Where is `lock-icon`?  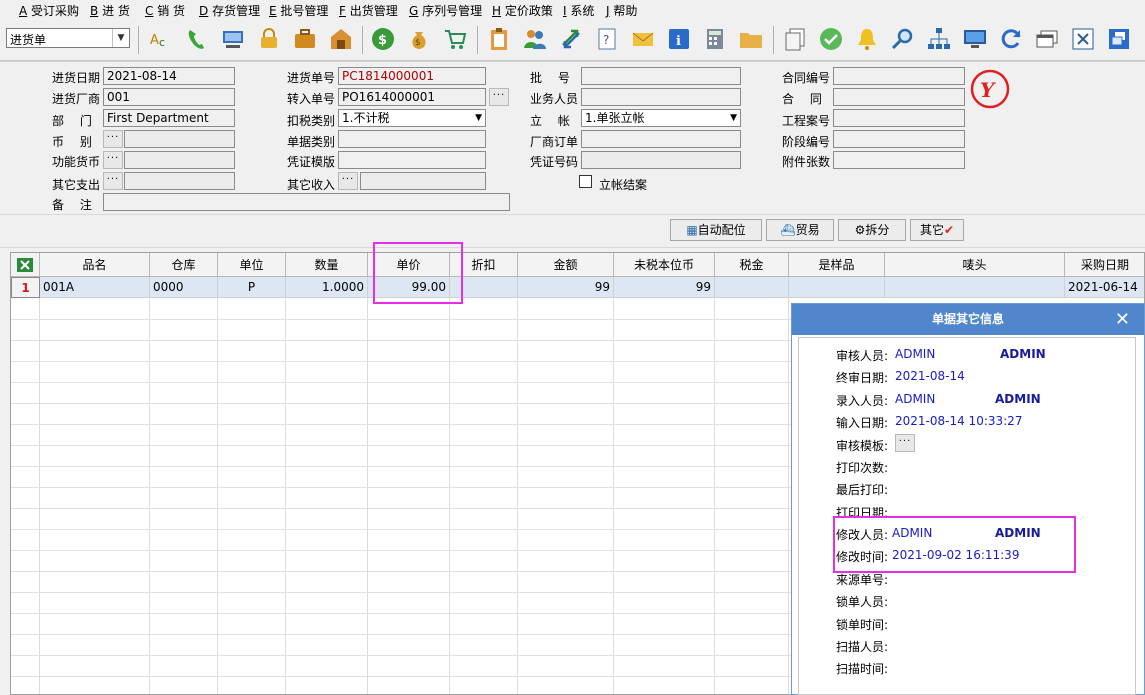
lock-icon is located at coordinates (269, 39).